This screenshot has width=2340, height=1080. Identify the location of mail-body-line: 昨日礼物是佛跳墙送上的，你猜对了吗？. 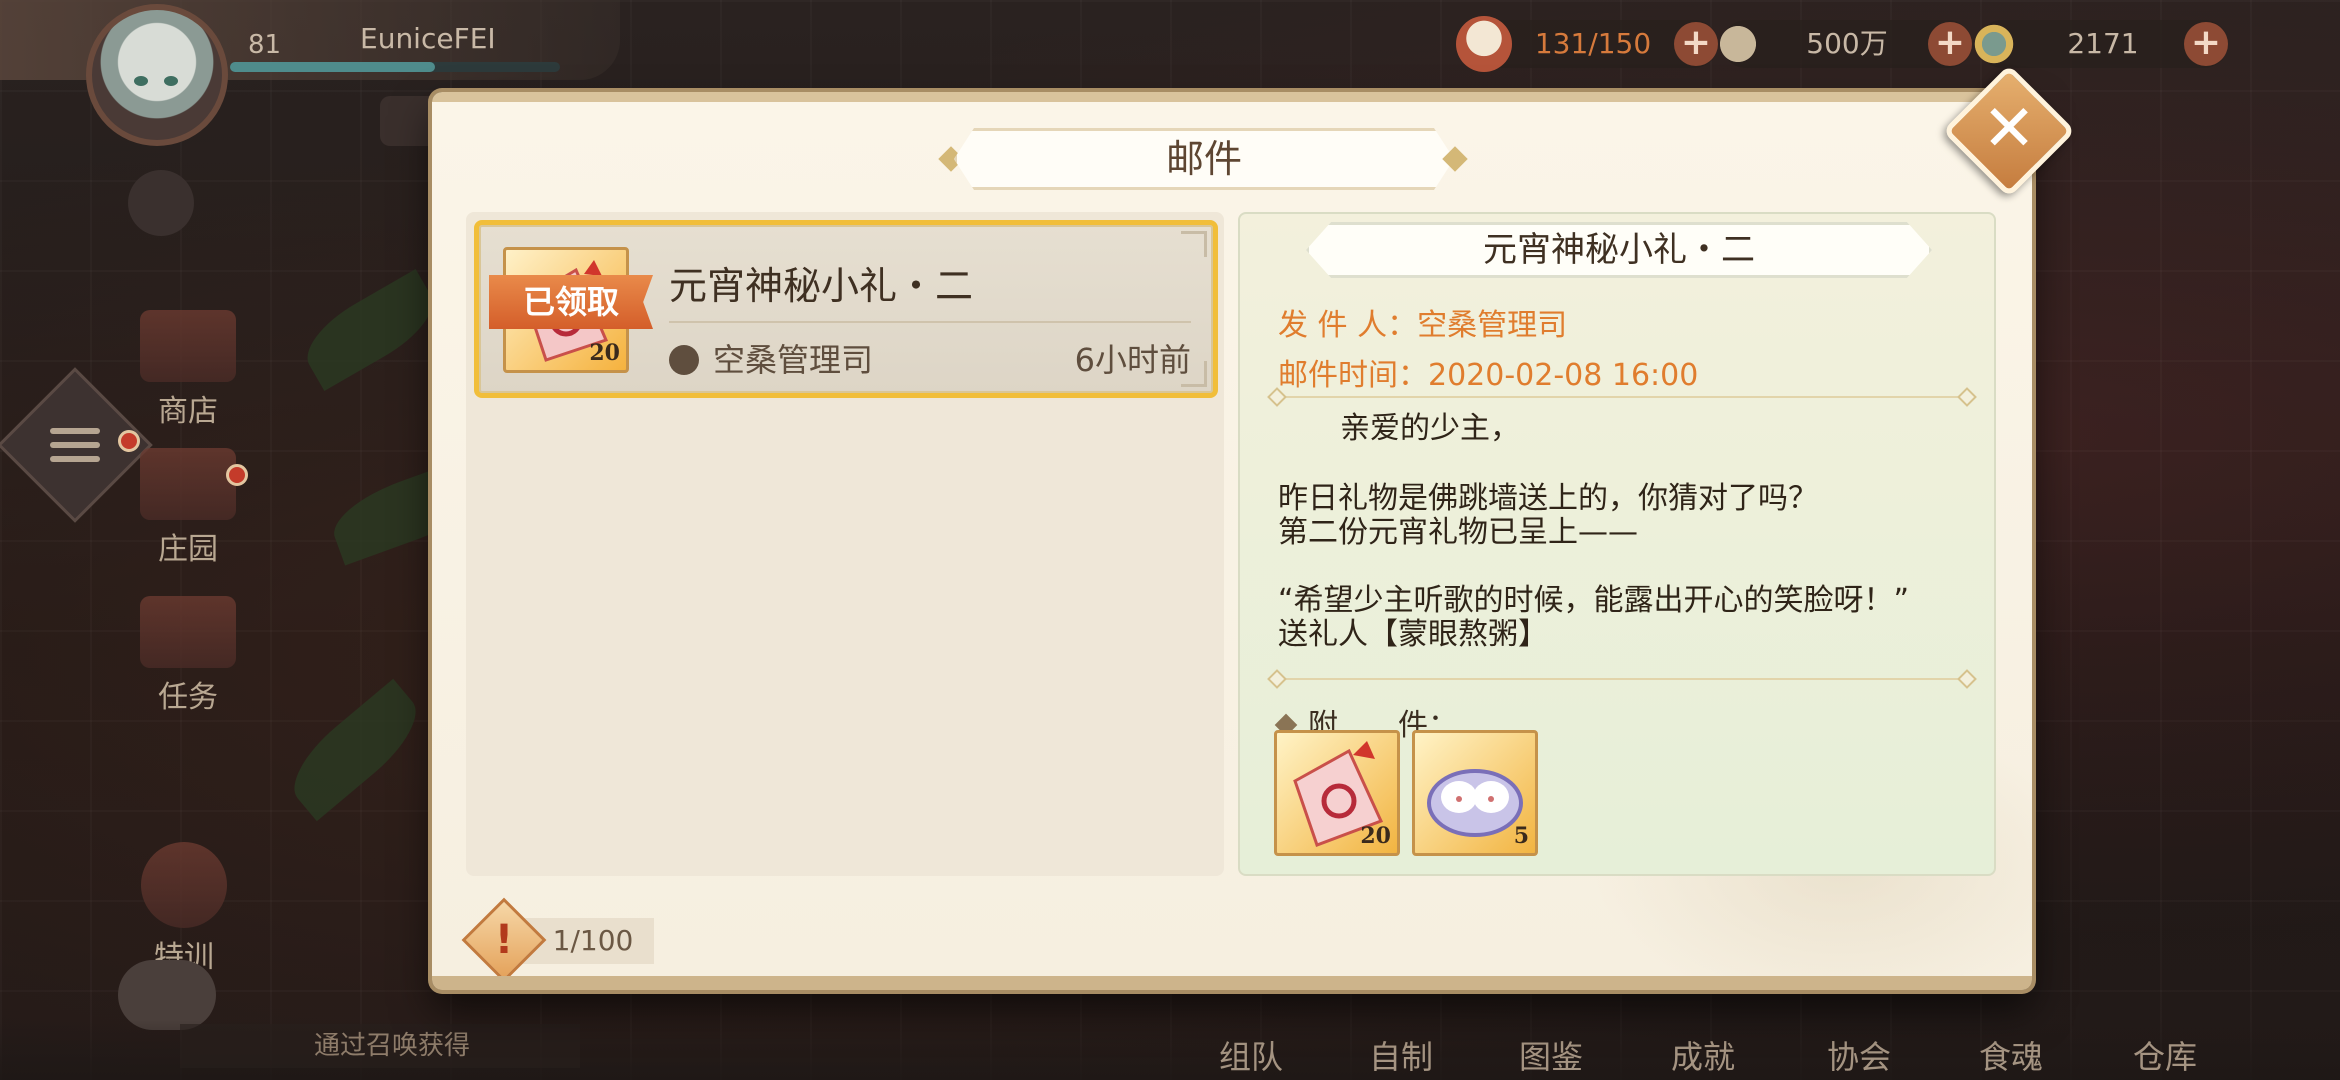
(1548, 498).